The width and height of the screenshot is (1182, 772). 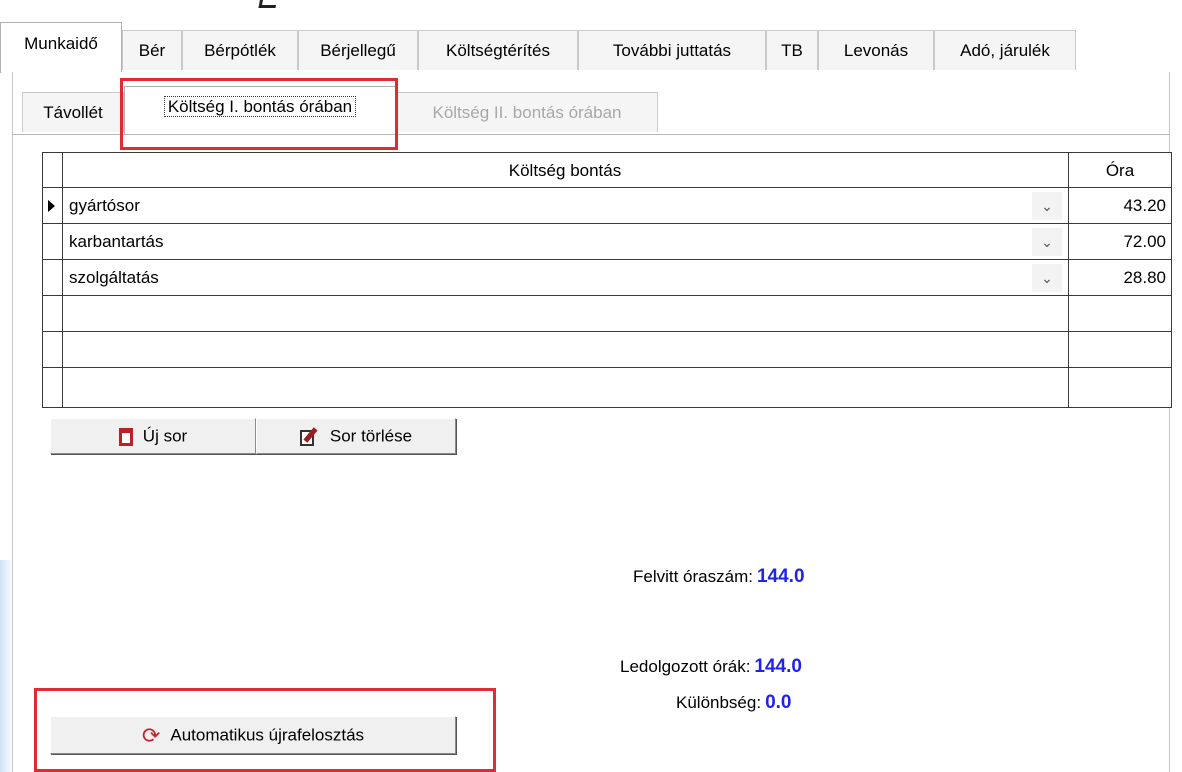 I want to click on document-icon, so click(x=125, y=436).